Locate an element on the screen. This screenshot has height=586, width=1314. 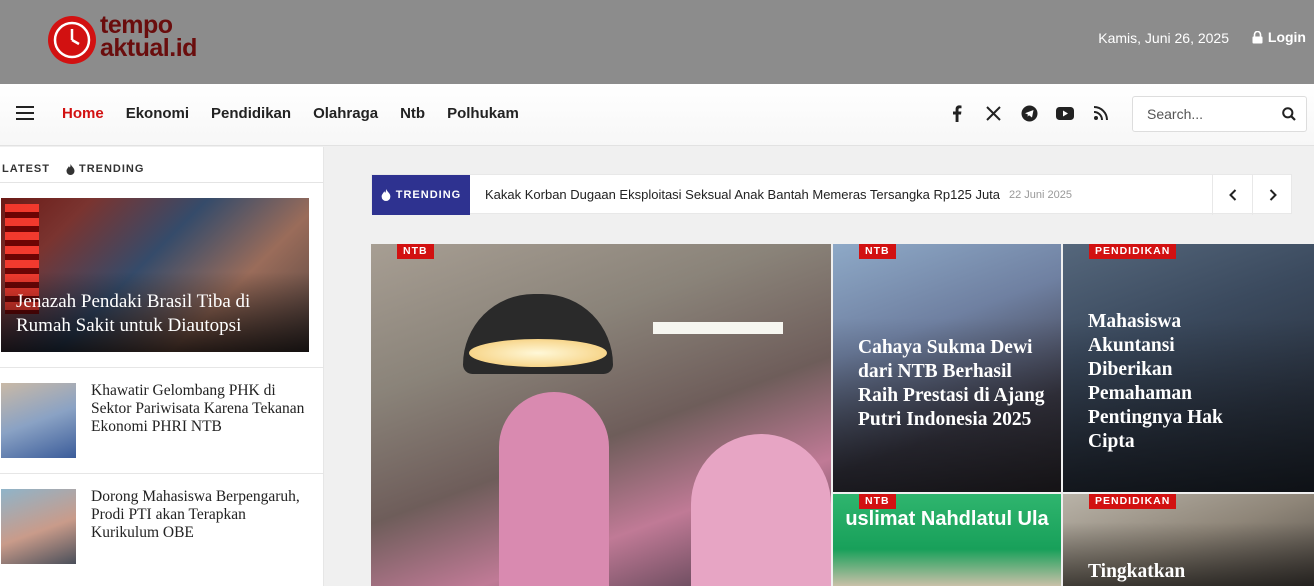
image-lamp-glow is located at coordinates (538, 353).